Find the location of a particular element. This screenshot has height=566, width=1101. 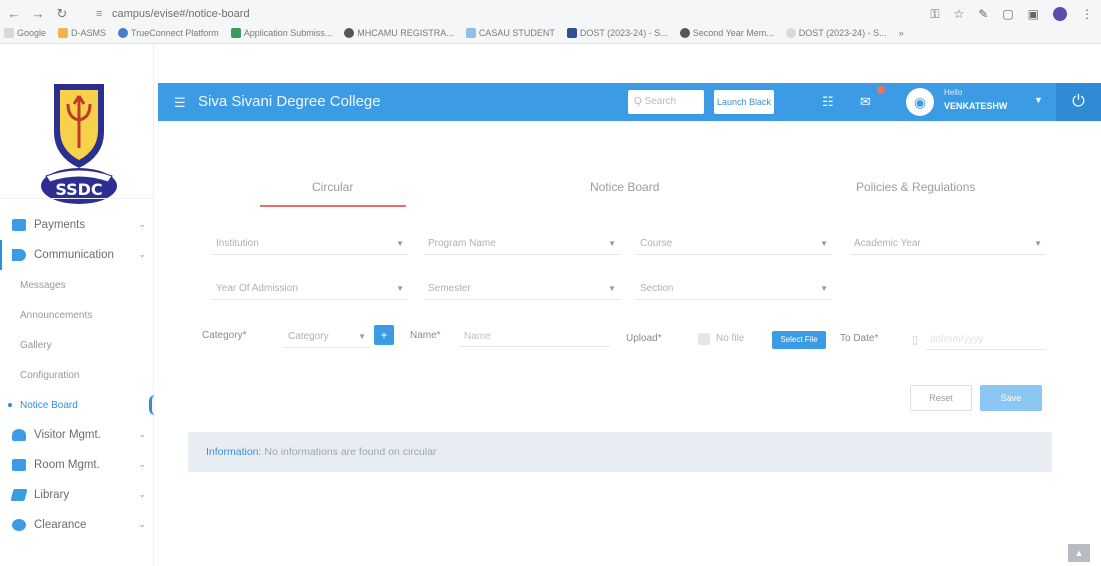

sidebar-item-payments: Payments ⌄ is located at coordinates (77, 225).